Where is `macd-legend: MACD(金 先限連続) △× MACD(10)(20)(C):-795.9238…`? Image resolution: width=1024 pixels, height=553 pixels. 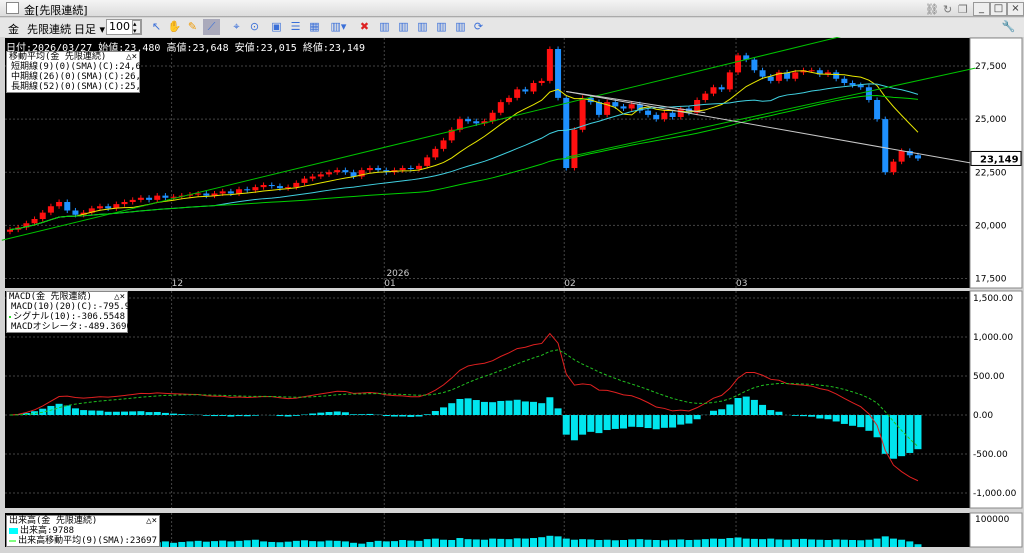 macd-legend: MACD(金 先限連続) △× MACD(10)(20)(C):-795.9238… is located at coordinates (76, 312).